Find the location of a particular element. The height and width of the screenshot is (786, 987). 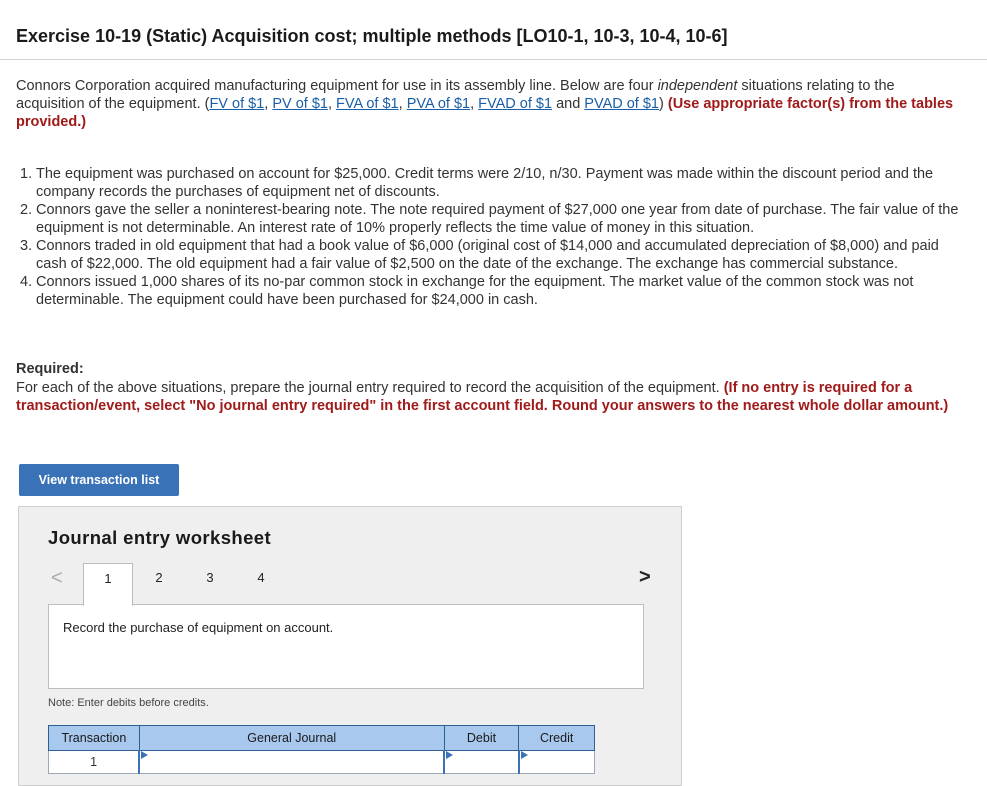

table-header-row: Transaction General Journal Debit Credit is located at coordinates (321, 738).